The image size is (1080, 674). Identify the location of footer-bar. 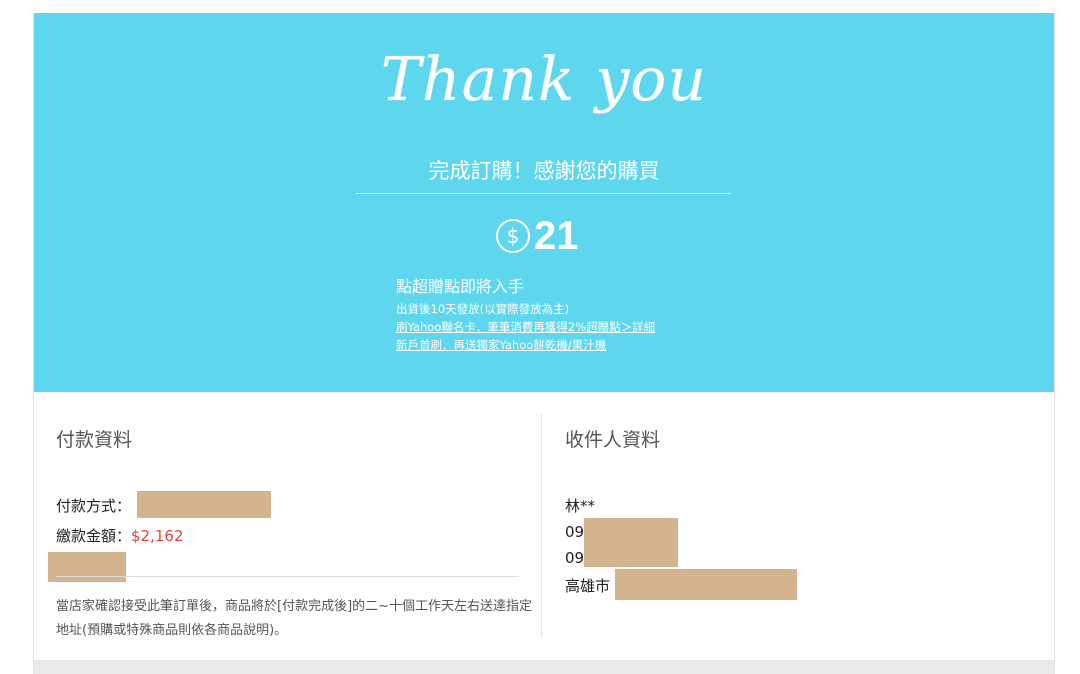
(544, 667).